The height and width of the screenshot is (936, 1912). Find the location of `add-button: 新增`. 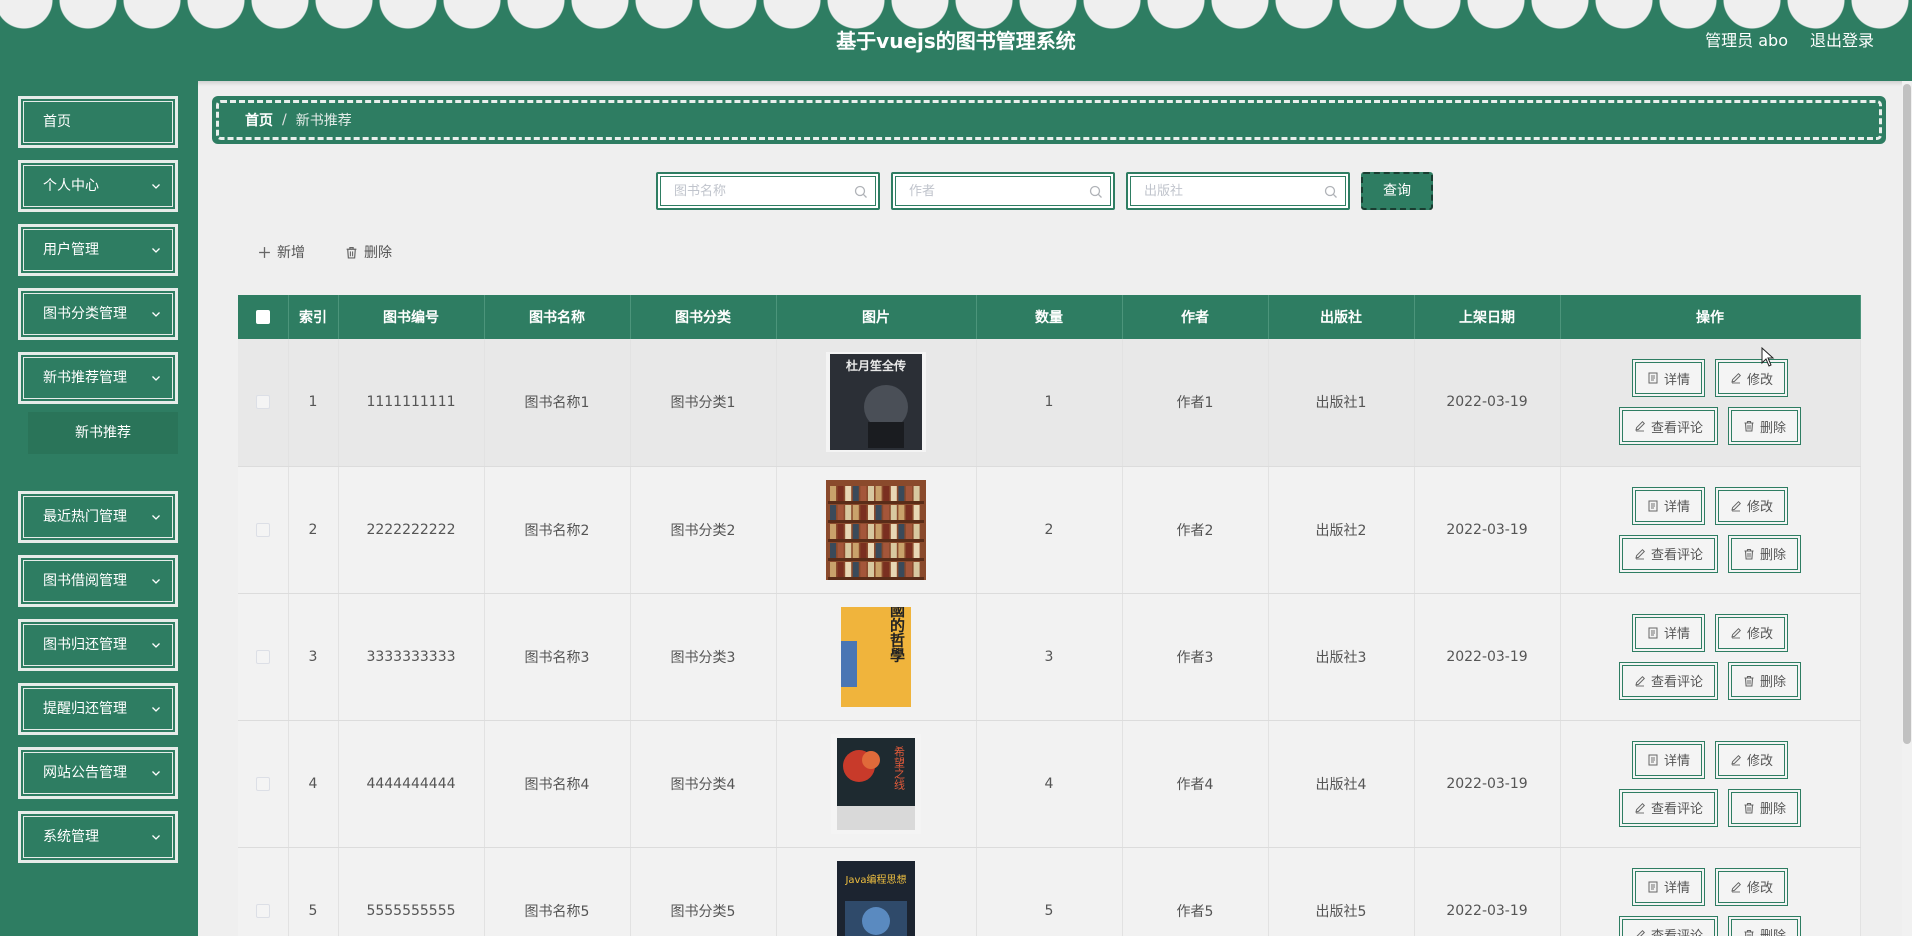

add-button: 新增 is located at coordinates (281, 252).